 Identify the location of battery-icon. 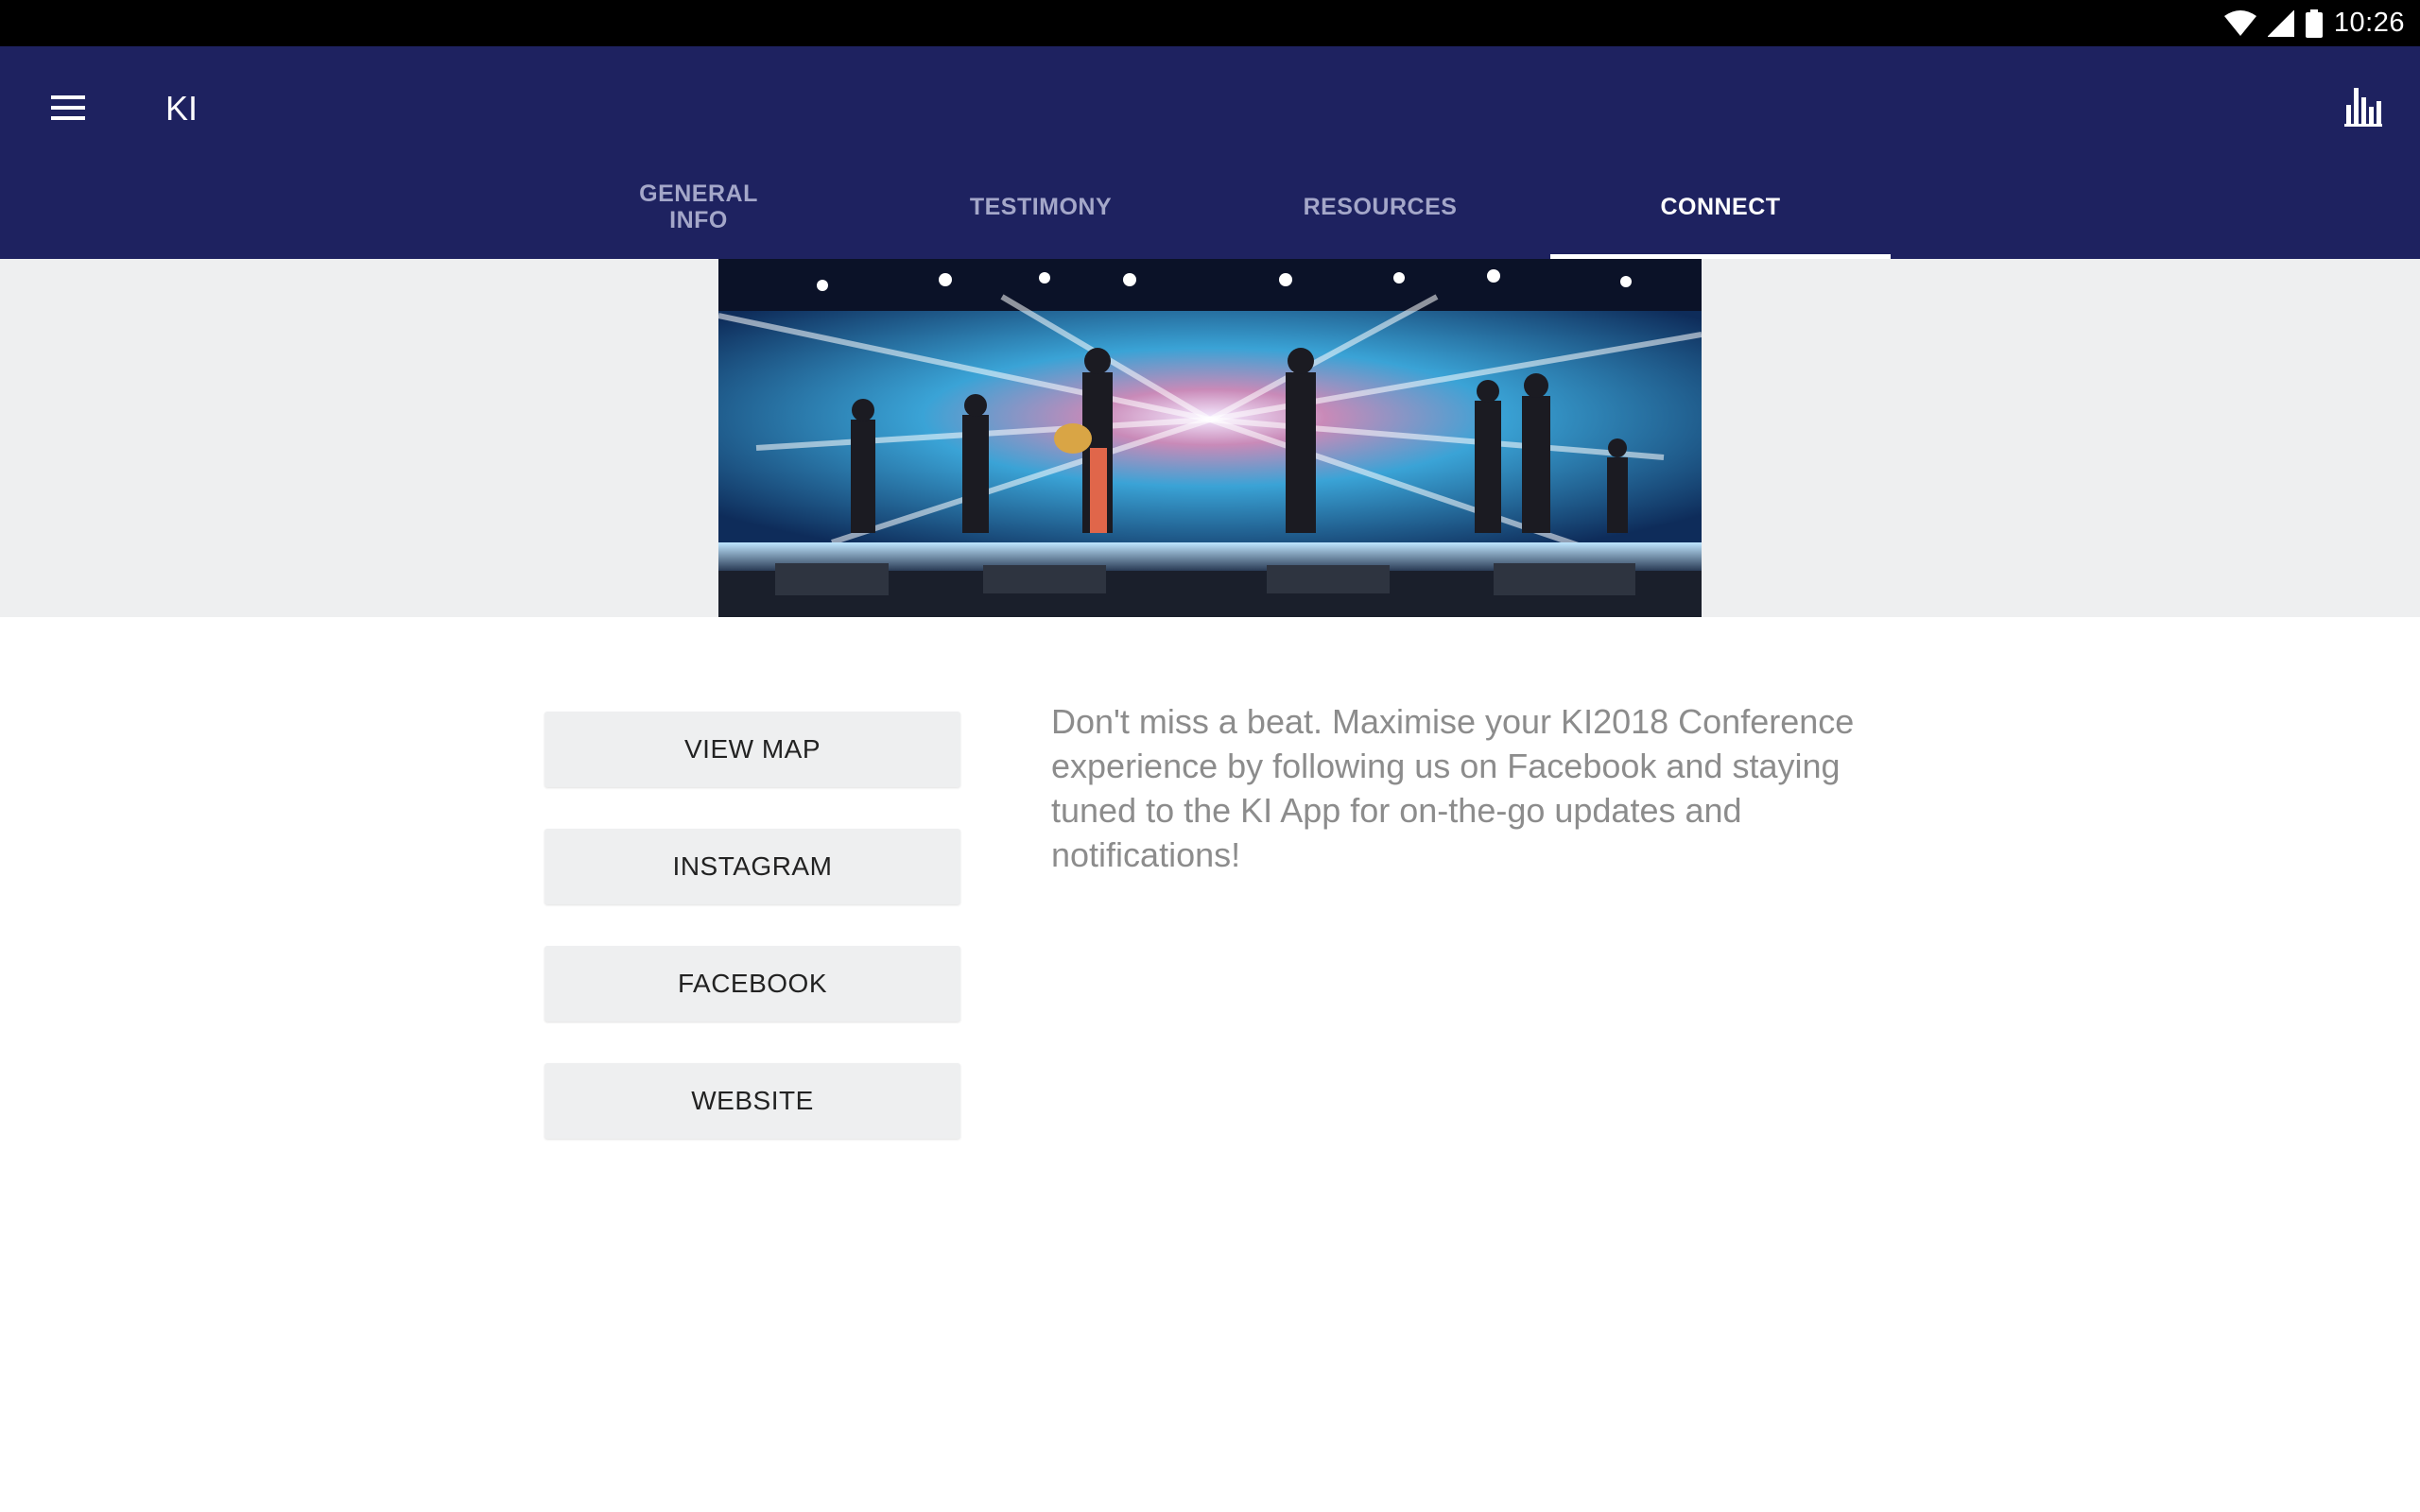
(2314, 23).